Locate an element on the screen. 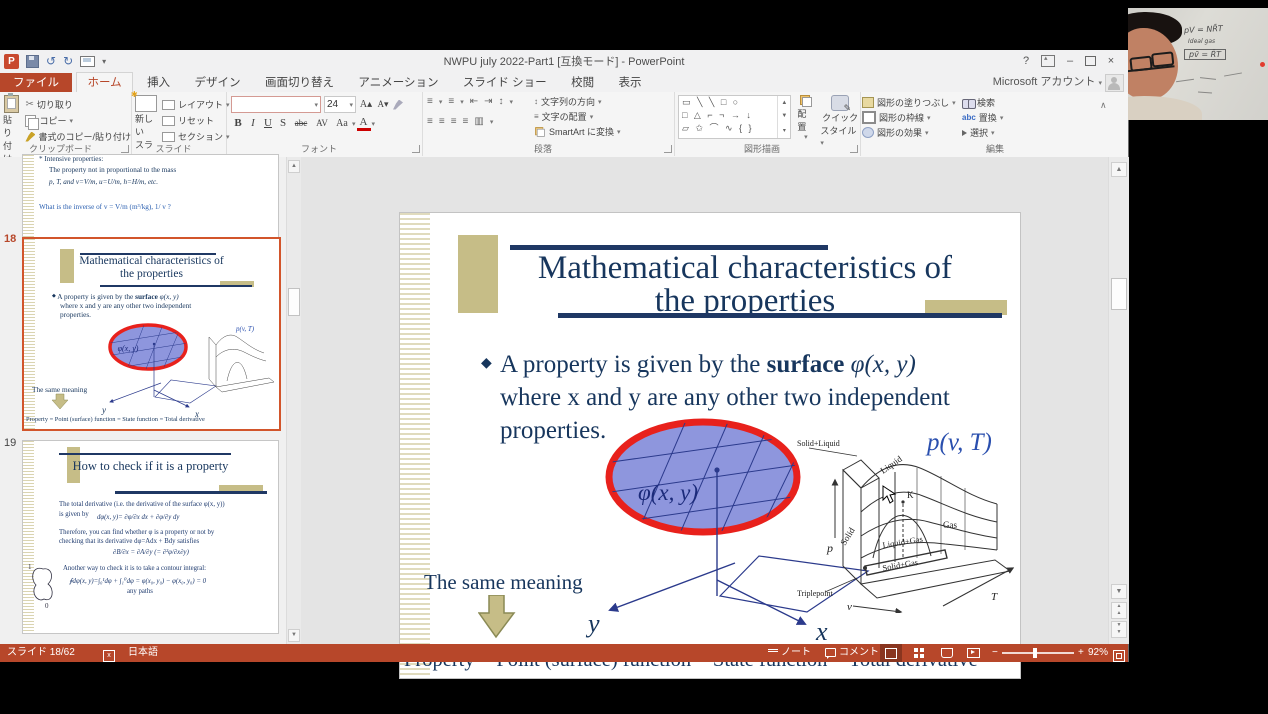  thumbnail-scroll-down-icon: ▼ is located at coordinates (294, 635).